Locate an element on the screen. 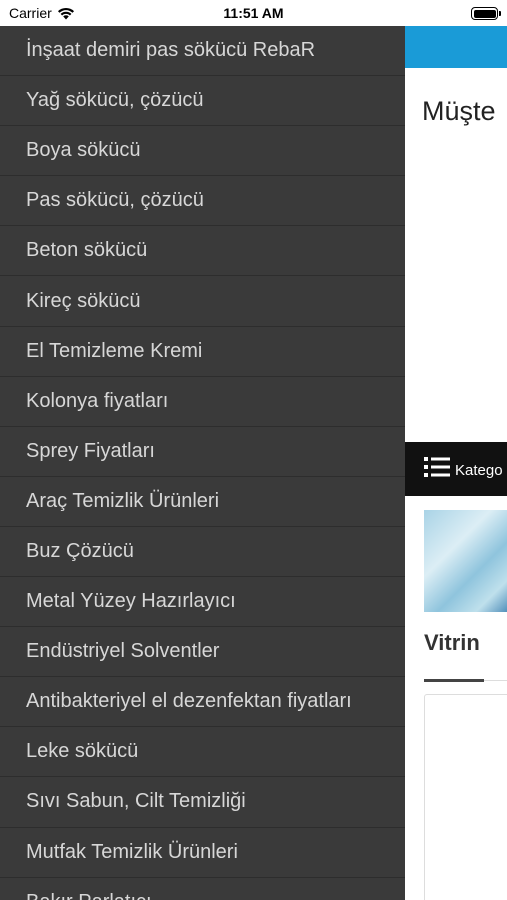 This screenshot has height=900, width=507. menu-item: Boya sökücü is located at coordinates (202, 151).